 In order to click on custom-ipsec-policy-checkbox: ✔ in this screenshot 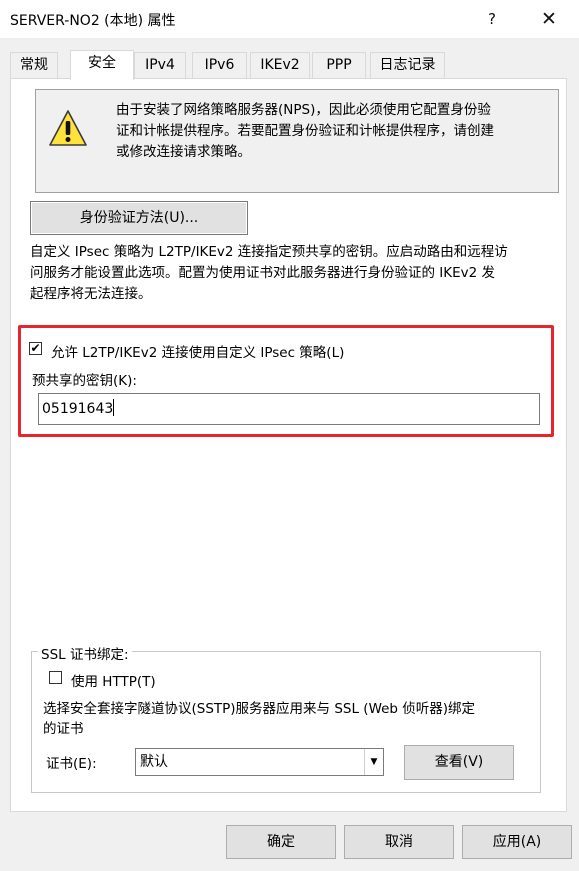, I will do `click(35, 348)`.